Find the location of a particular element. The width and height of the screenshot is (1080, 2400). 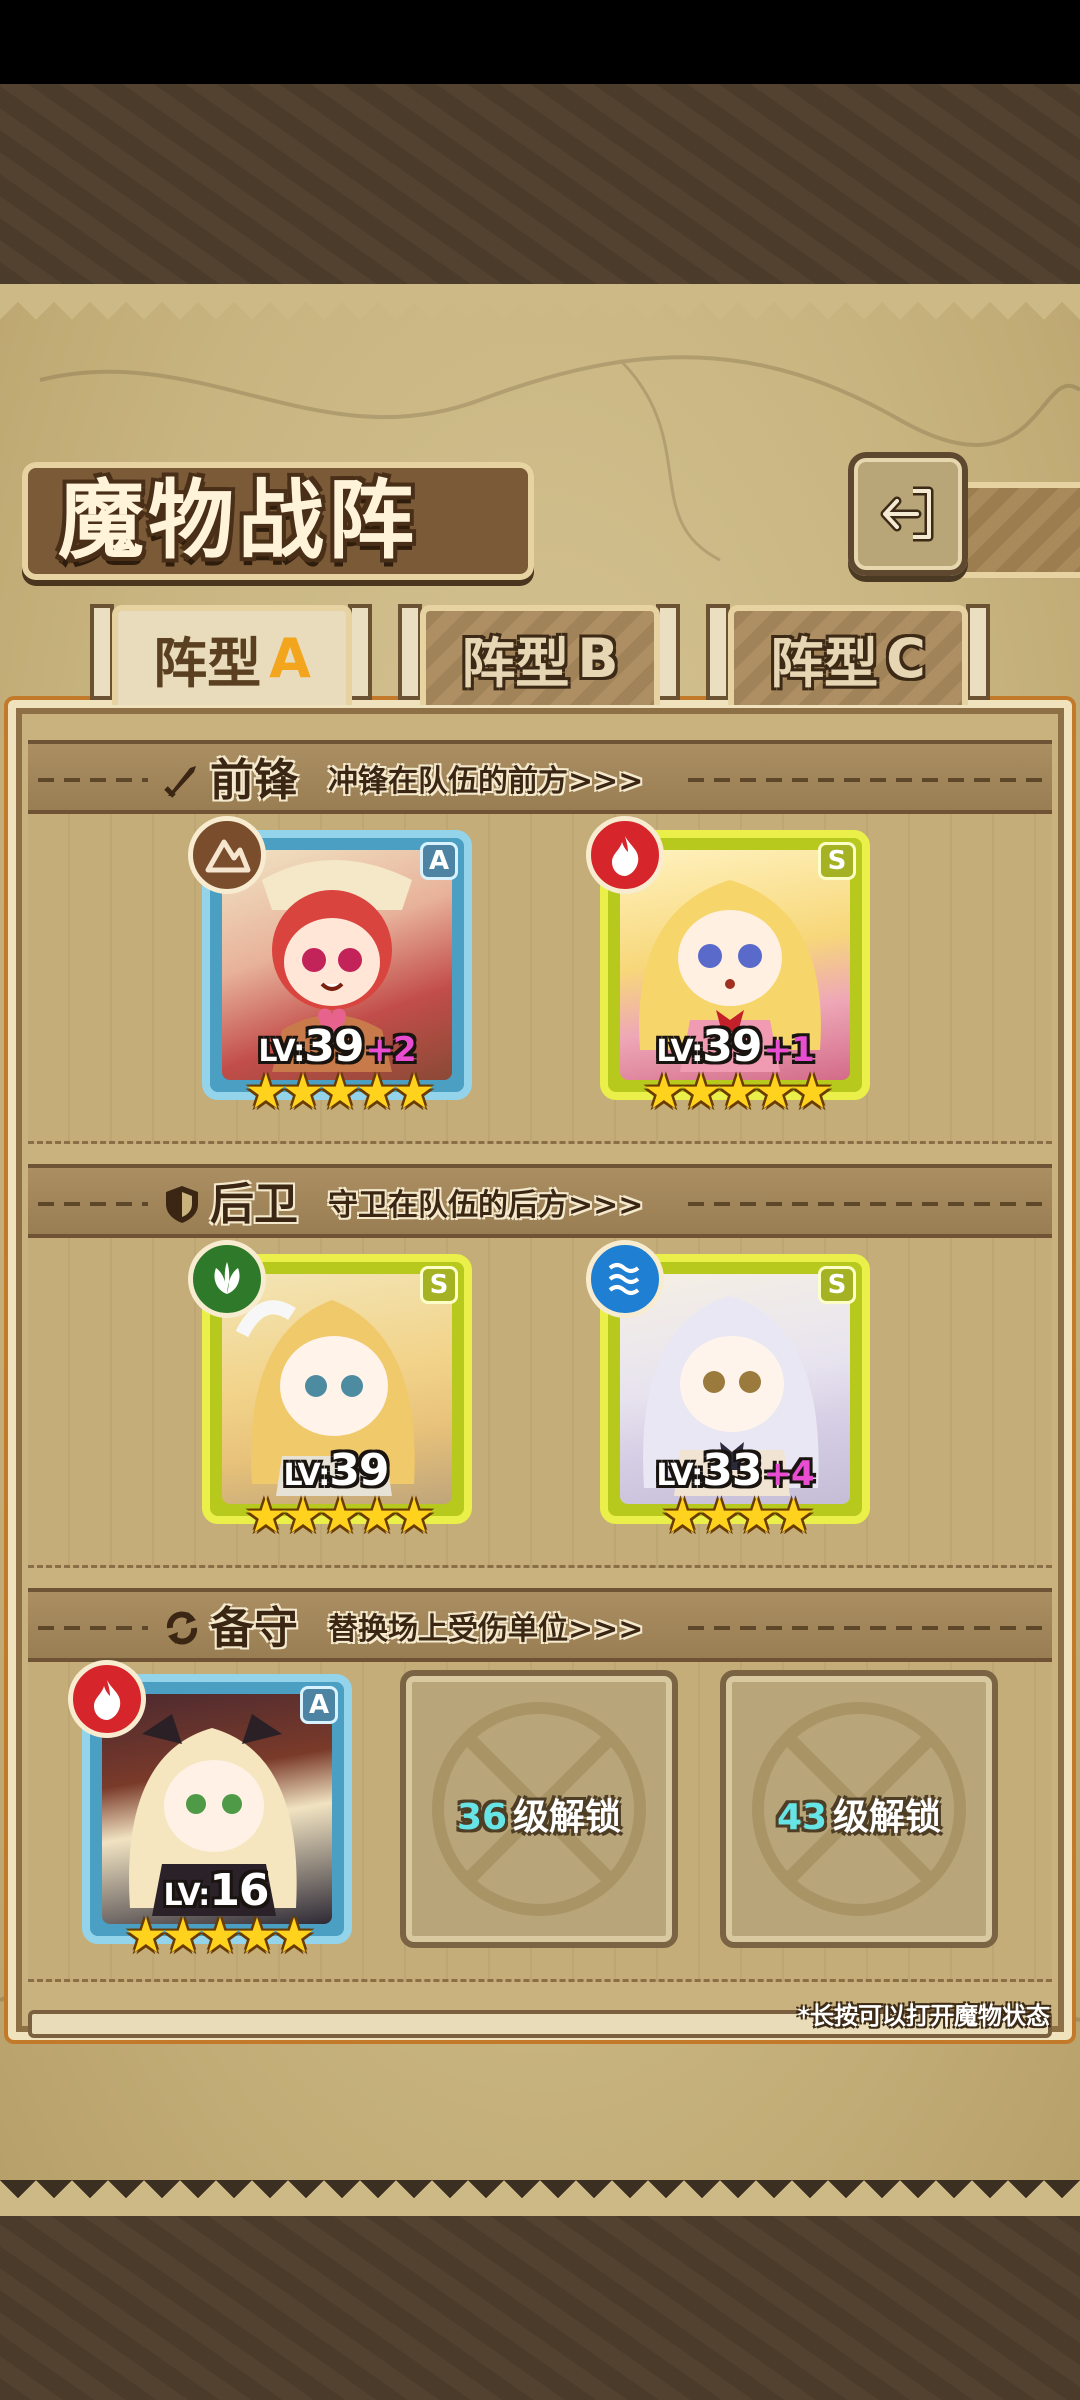

page-title: 魔物战阵 is located at coordinates (238, 520).